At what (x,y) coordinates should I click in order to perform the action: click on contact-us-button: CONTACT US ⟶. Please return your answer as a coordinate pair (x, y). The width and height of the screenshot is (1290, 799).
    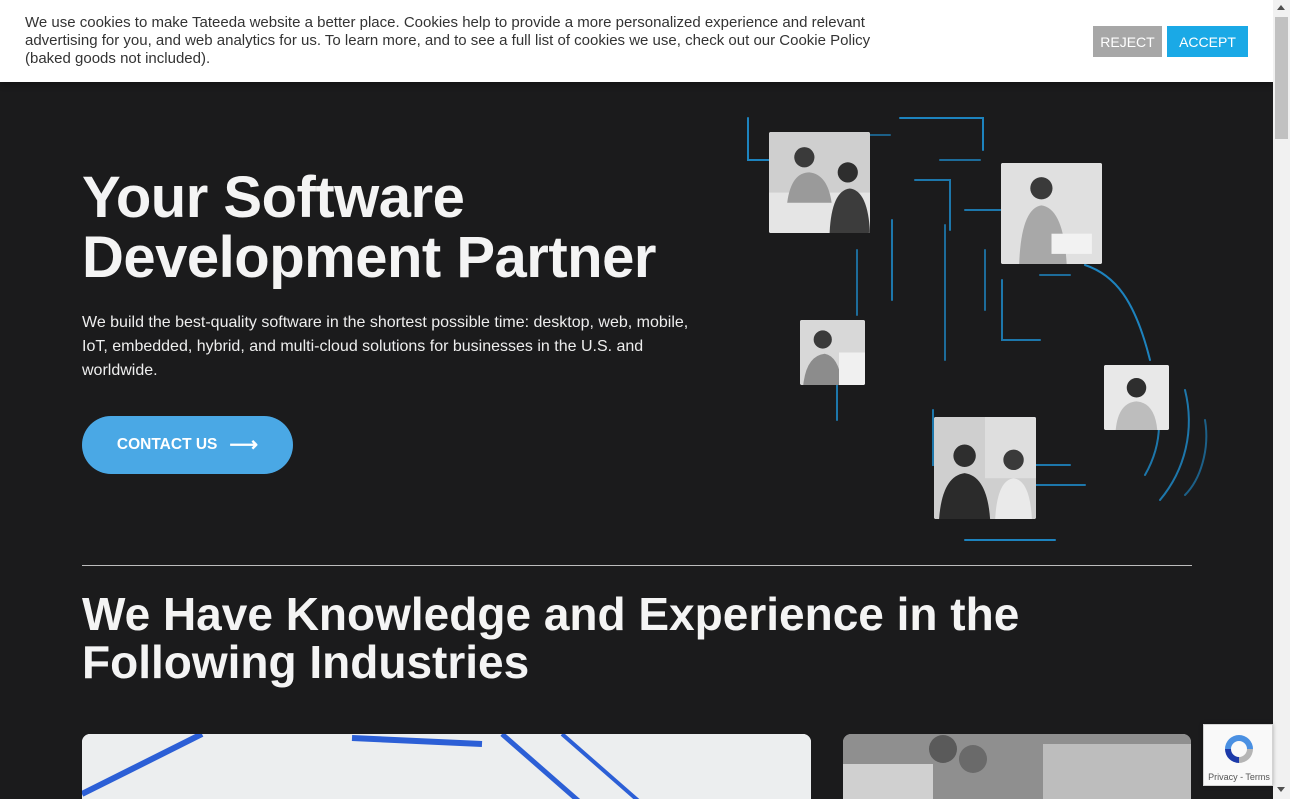
    Looking at the image, I should click on (187, 445).